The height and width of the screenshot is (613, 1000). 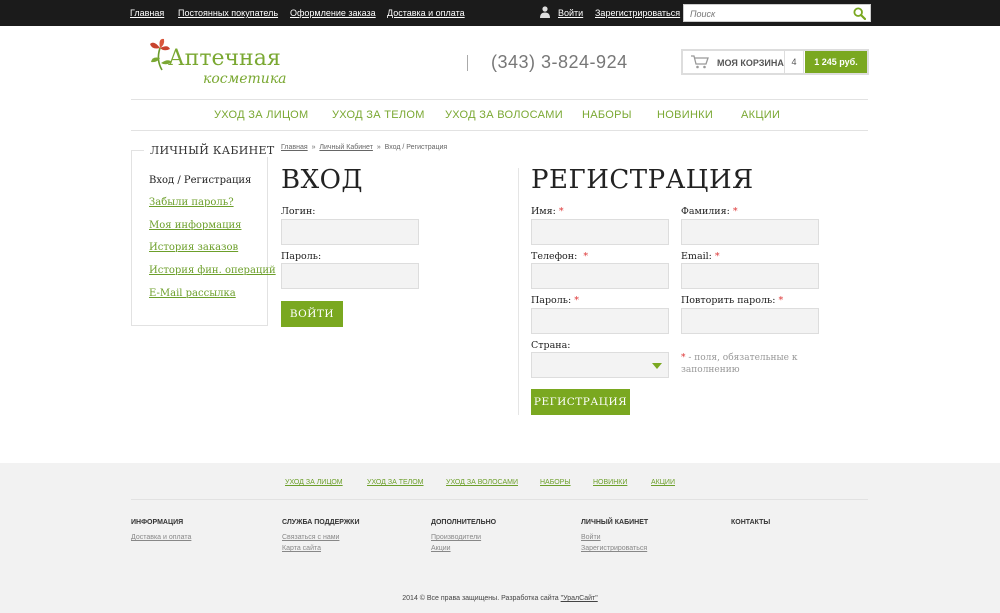 I want to click on login-button: ВОЙТИ, so click(x=312, y=314).